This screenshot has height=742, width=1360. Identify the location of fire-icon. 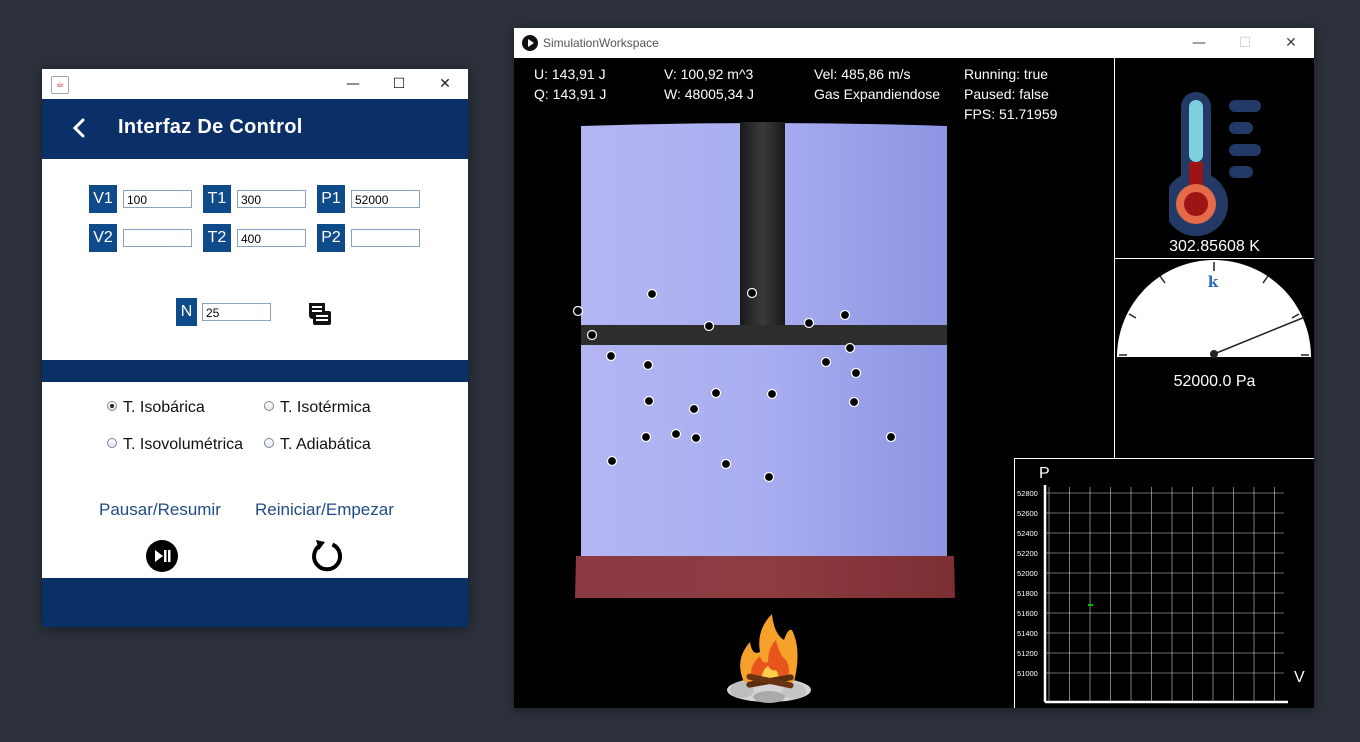
(769, 658).